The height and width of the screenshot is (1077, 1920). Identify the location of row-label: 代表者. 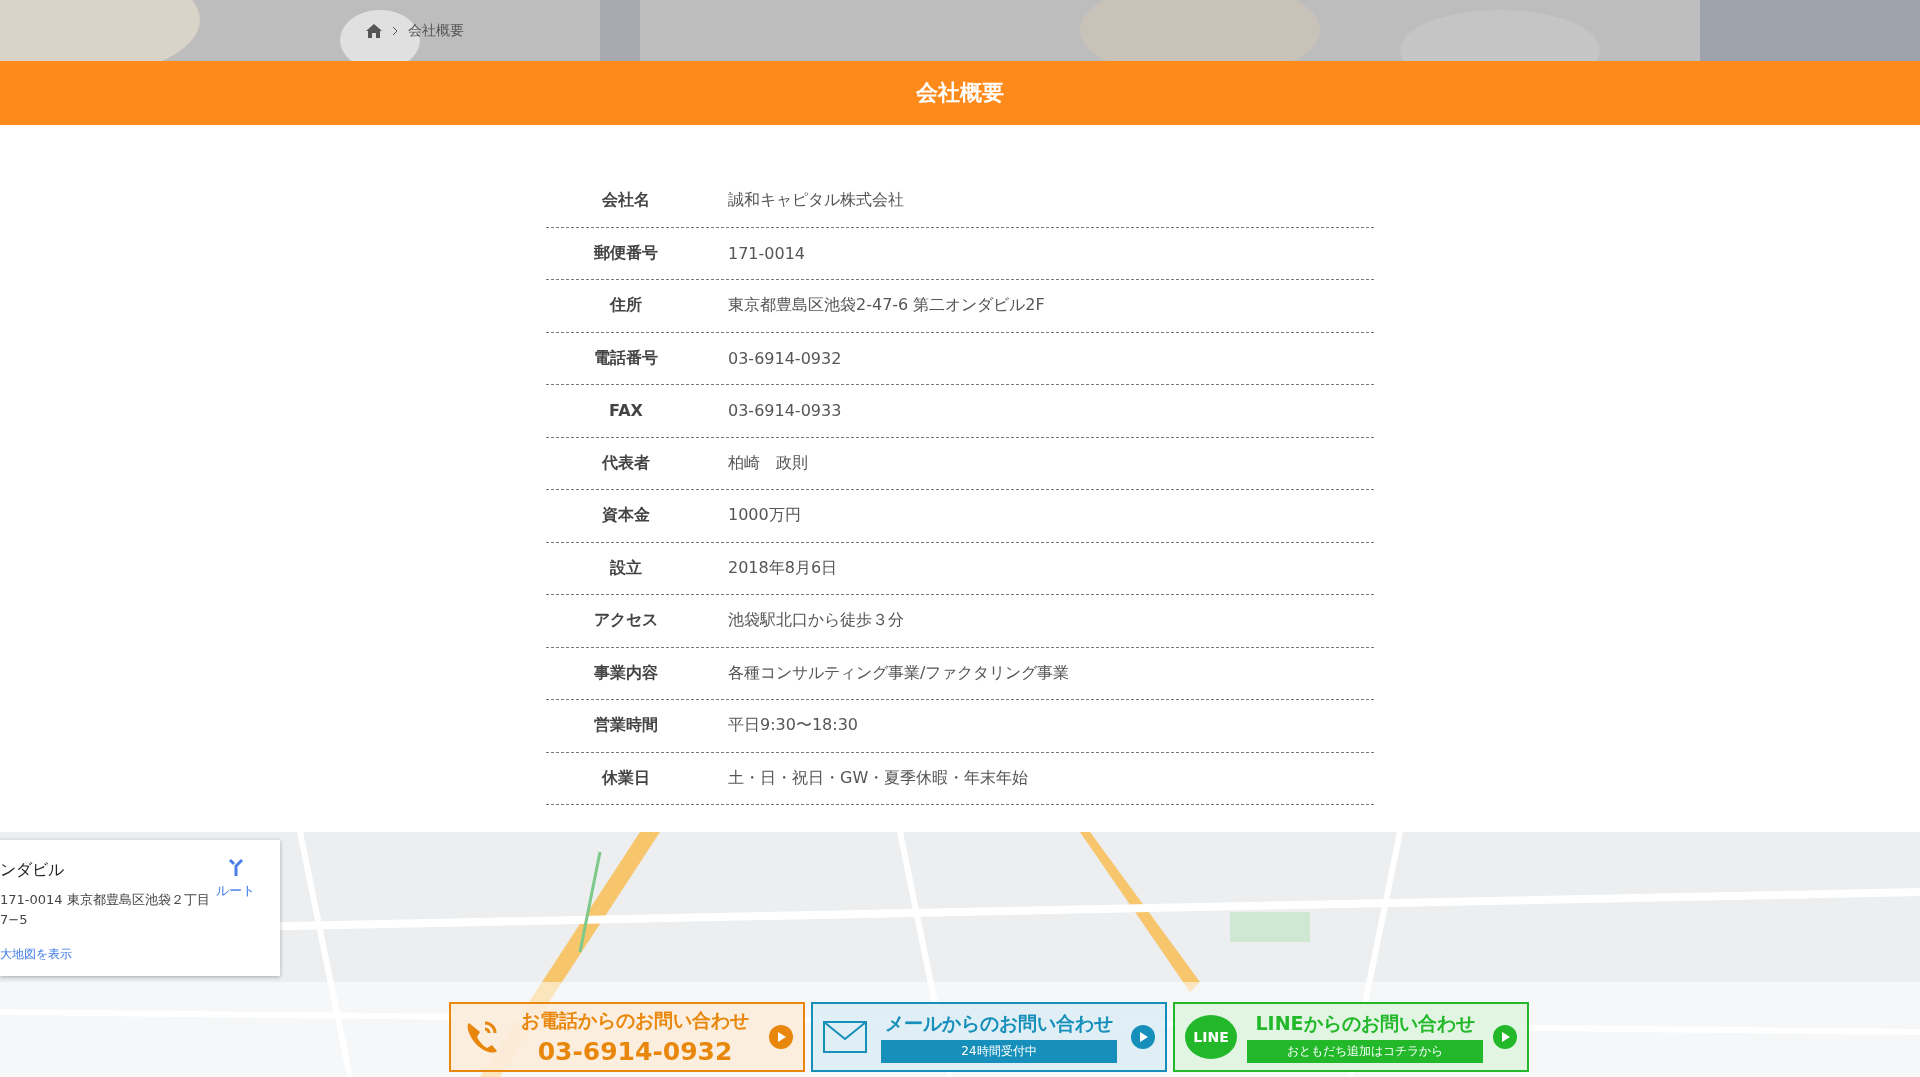
(625, 463).